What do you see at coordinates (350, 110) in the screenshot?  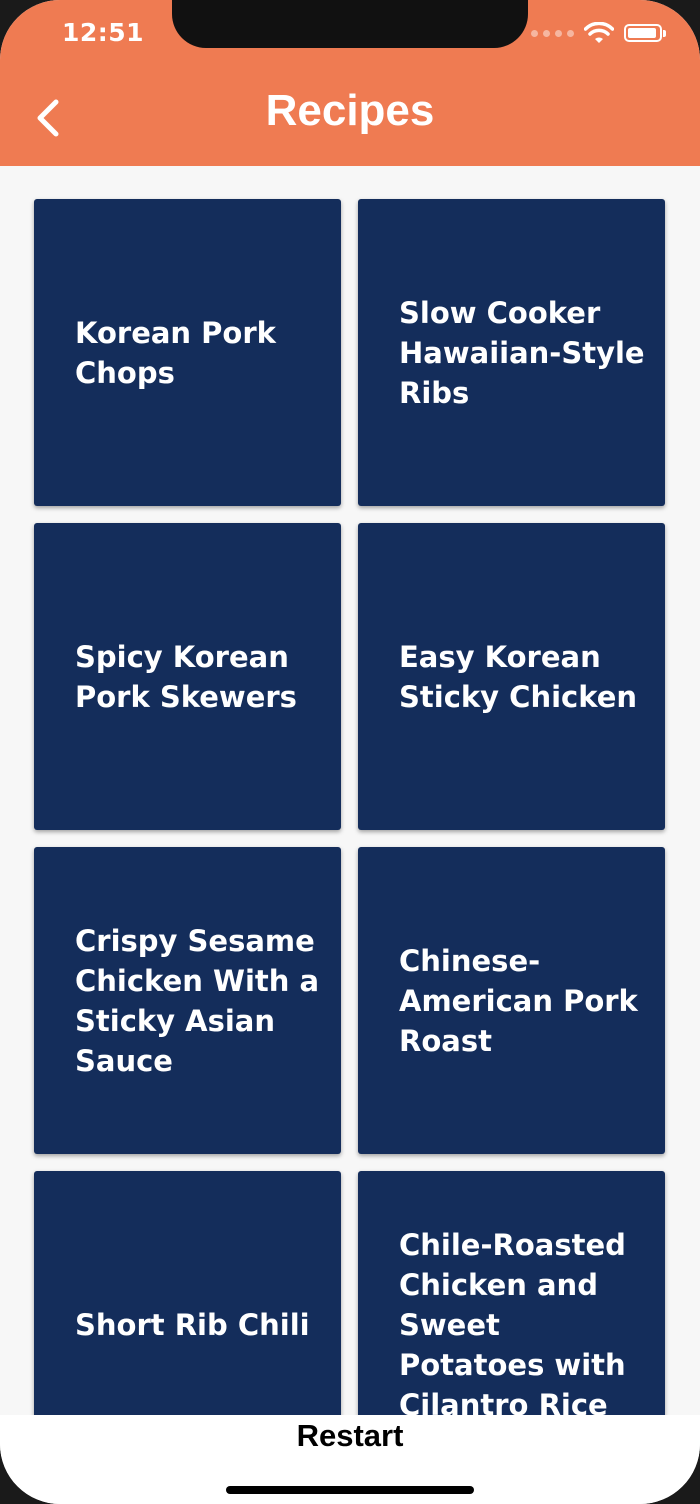 I see `page-title: Recipes` at bounding box center [350, 110].